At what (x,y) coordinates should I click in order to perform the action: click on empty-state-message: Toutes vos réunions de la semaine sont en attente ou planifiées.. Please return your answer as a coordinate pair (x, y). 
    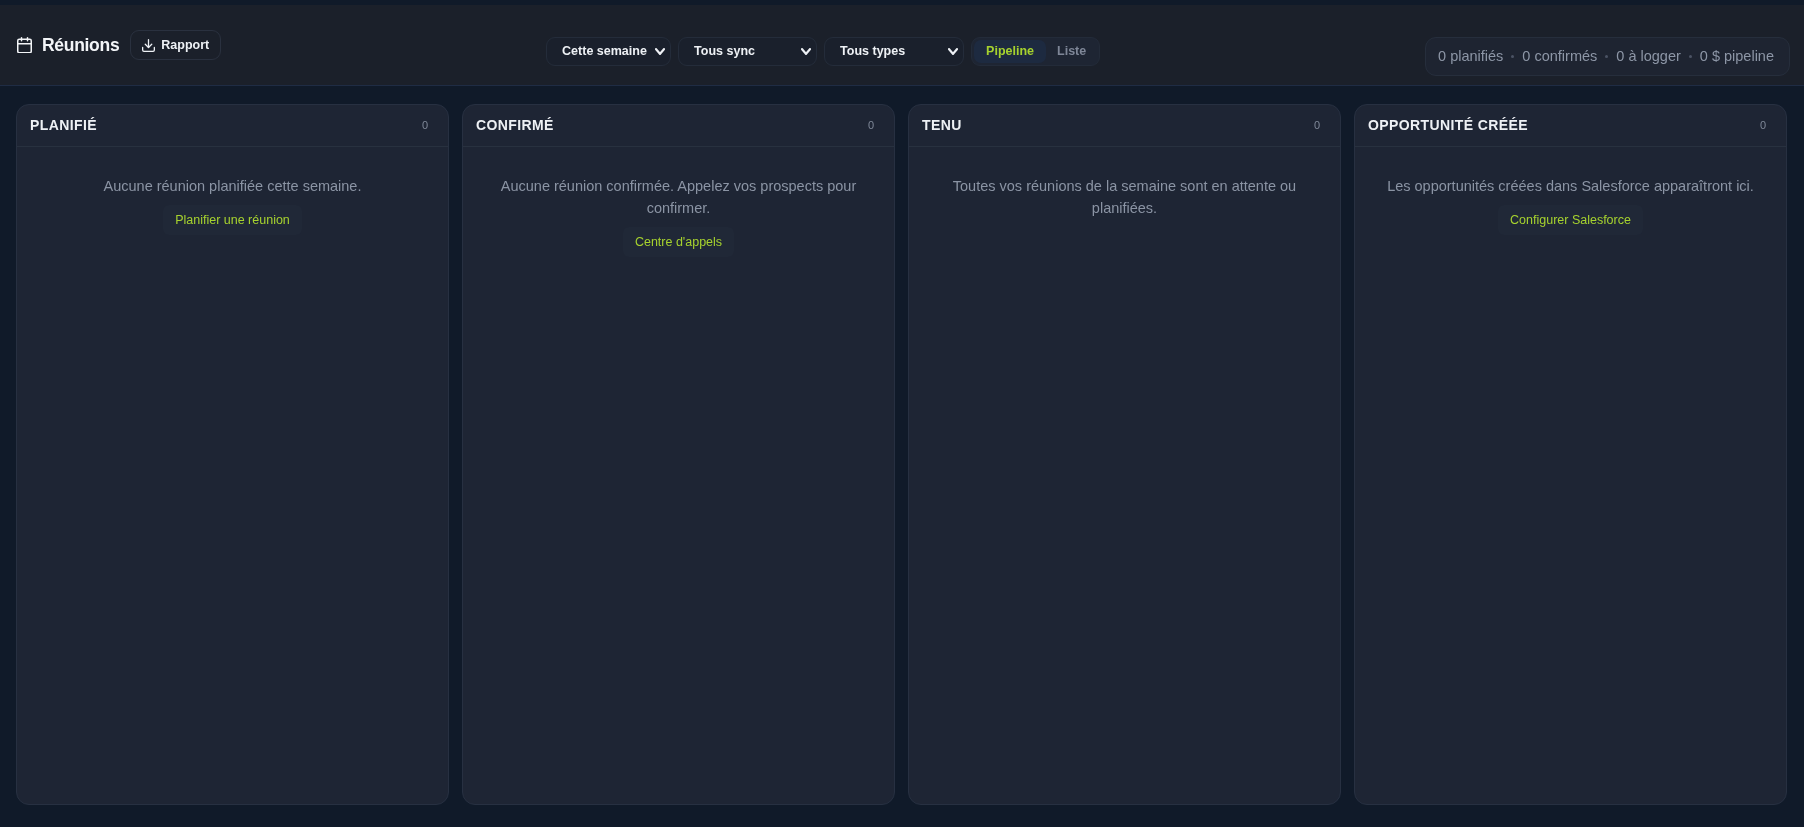
    Looking at the image, I should click on (1124, 197).